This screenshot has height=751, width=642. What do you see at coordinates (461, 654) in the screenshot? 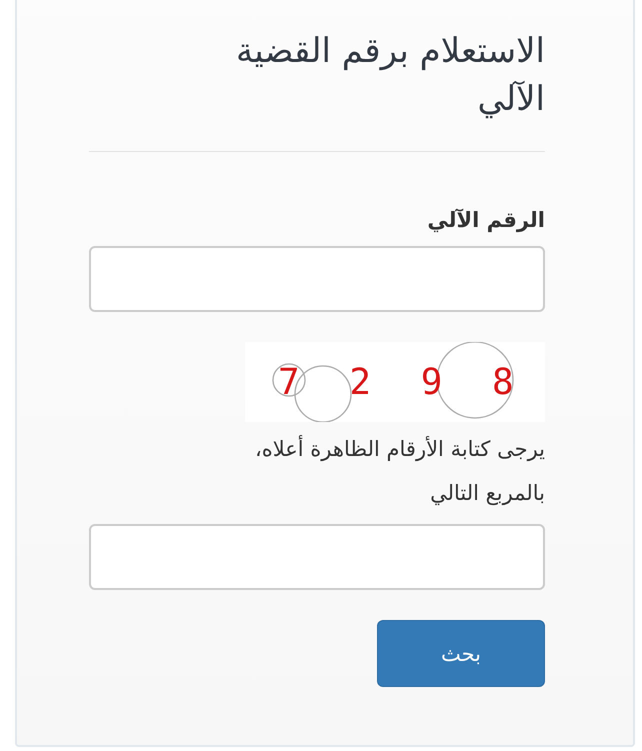
I see `search-button: بحث` at bounding box center [461, 654].